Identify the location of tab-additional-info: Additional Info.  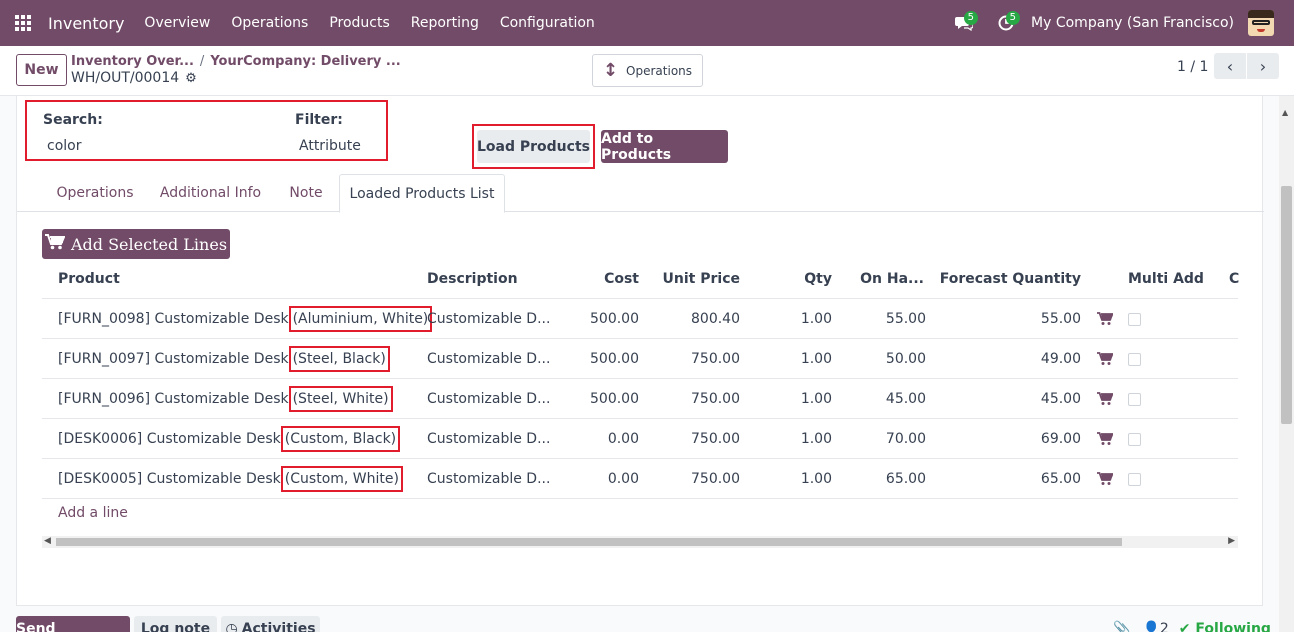
(210, 193).